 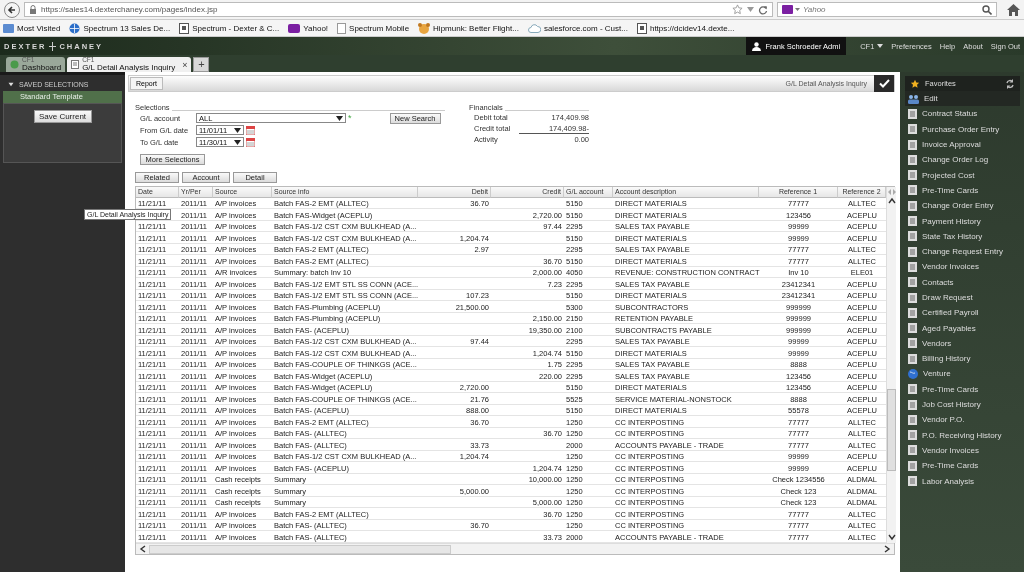 I want to click on favorite-link: Change Order Log, so click(x=962, y=160).